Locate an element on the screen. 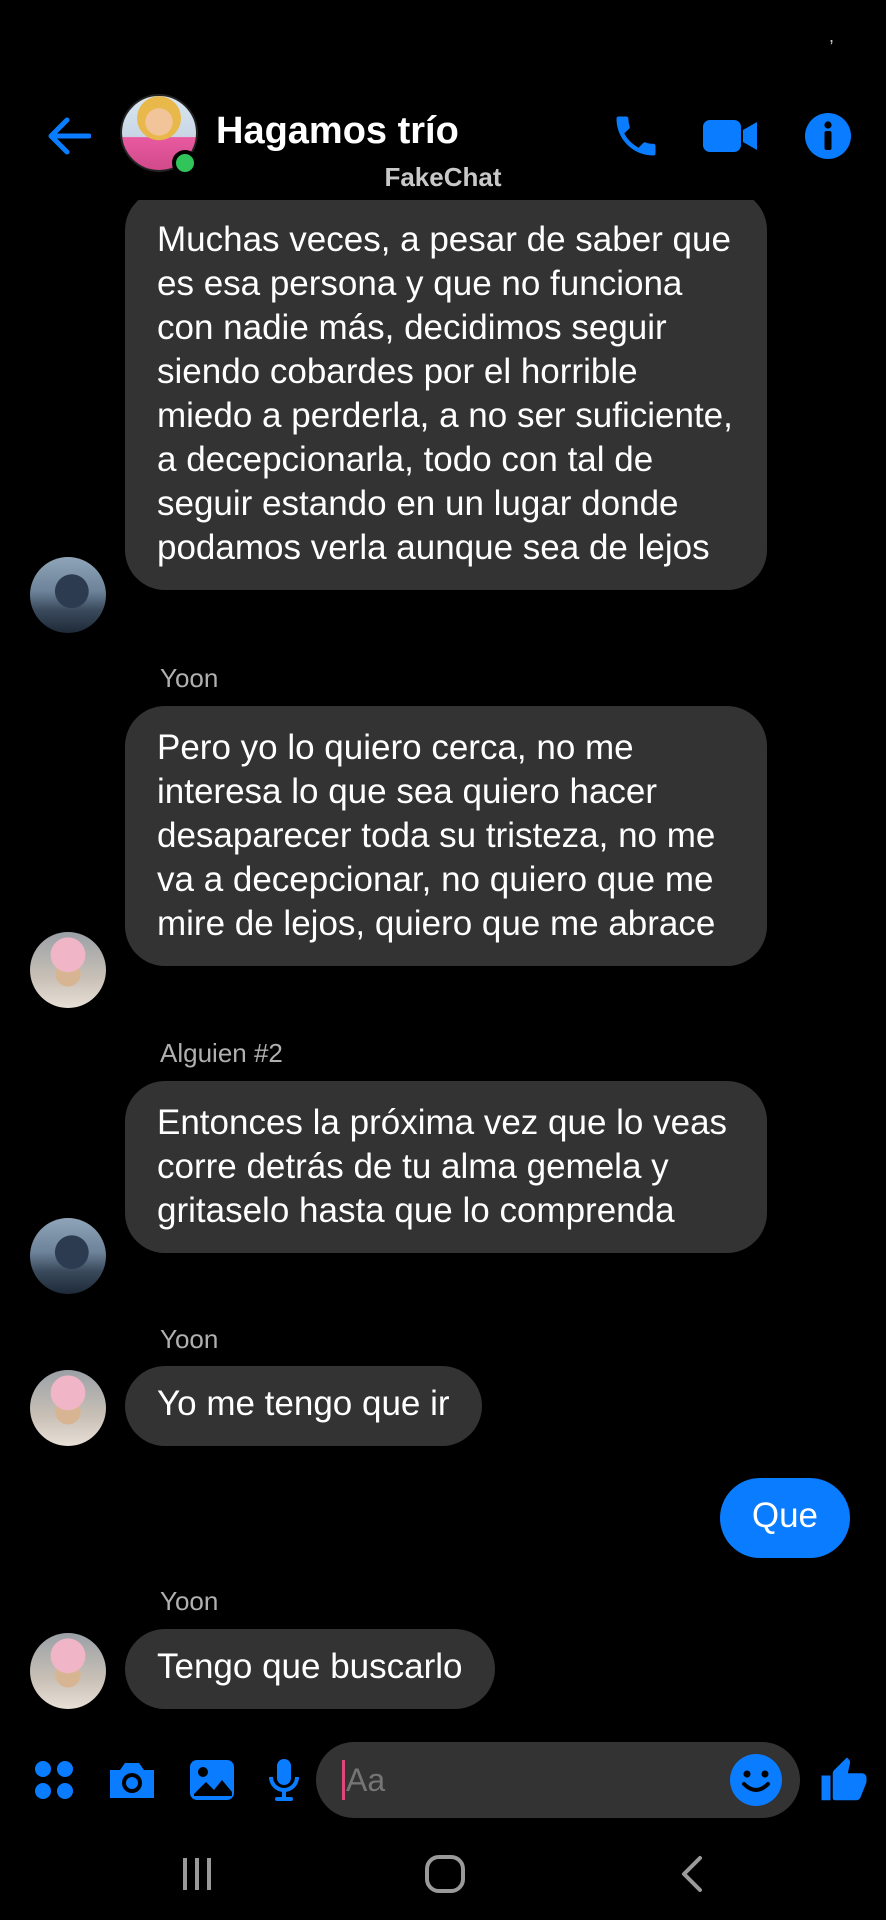 The width and height of the screenshot is (886, 1920). status-mark: , is located at coordinates (831, 36).